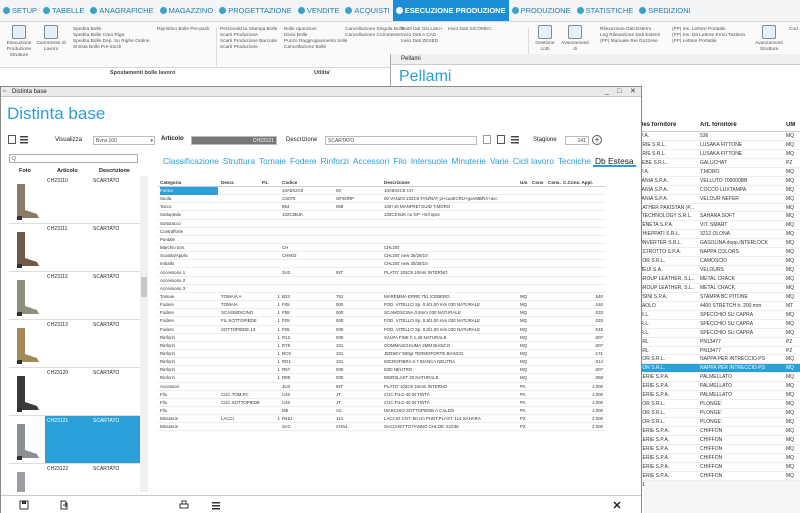 This screenshot has height=513, width=800. Describe the element at coordinates (183, 30) in the screenshot. I see `ribbon-col2: Ripristino Bolle Pre-pack` at that location.